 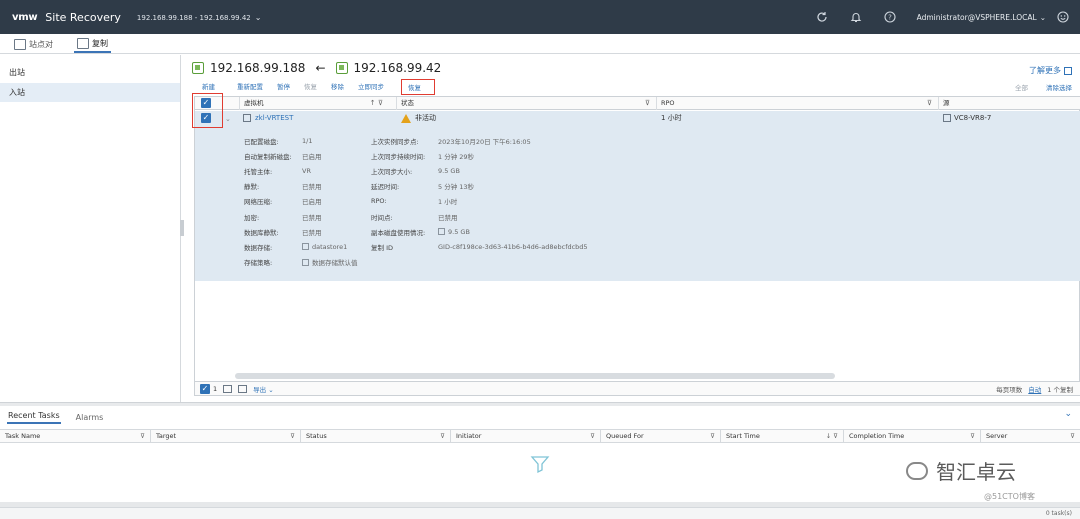 What do you see at coordinates (456, 187) in the screenshot?
I see `detail-value: 5 分钟 13秒` at bounding box center [456, 187].